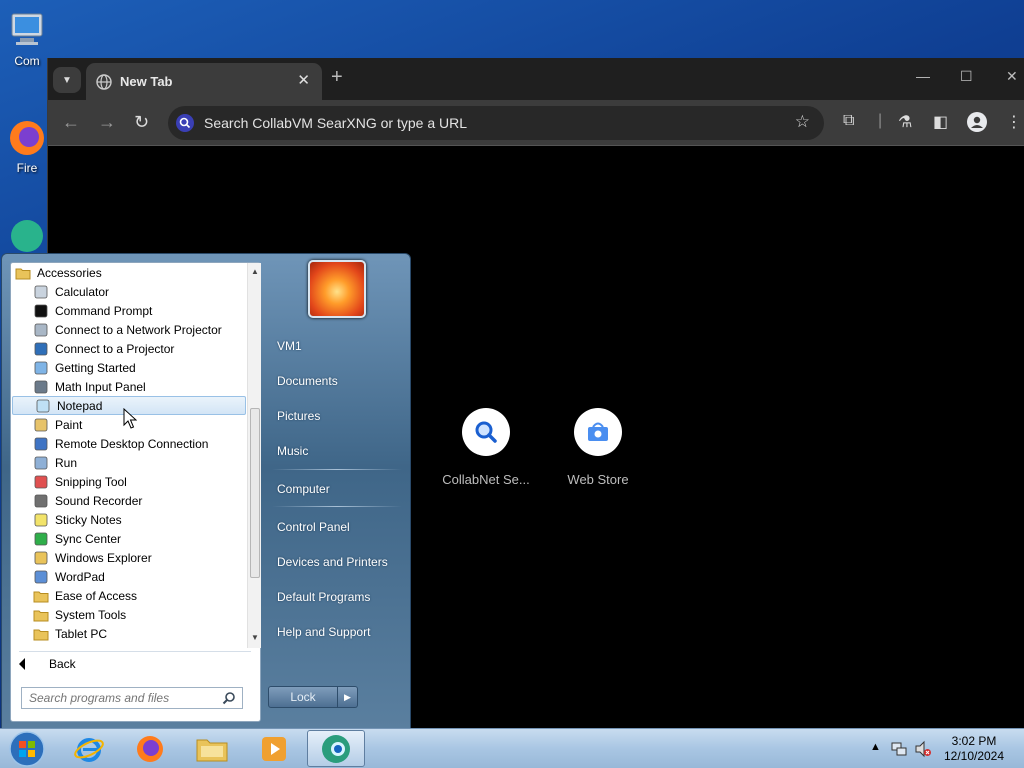 This screenshot has width=1024, height=768. I want to click on program-item: Windows Explorer, so click(129, 557).